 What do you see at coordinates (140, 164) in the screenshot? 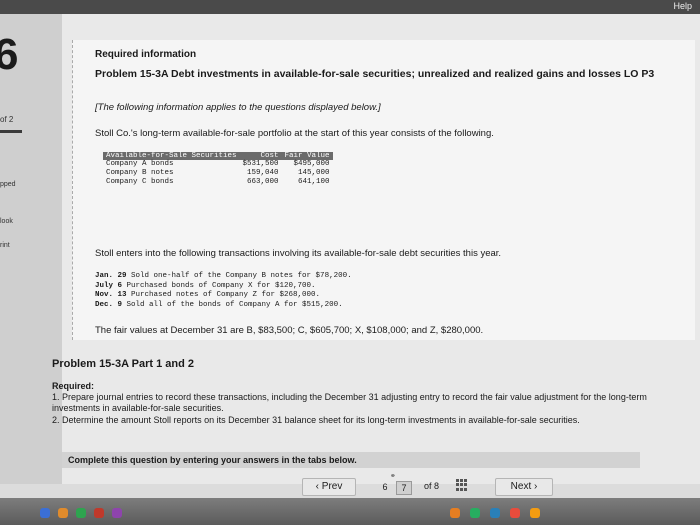
I see `security-name: Company A bonds` at bounding box center [140, 164].